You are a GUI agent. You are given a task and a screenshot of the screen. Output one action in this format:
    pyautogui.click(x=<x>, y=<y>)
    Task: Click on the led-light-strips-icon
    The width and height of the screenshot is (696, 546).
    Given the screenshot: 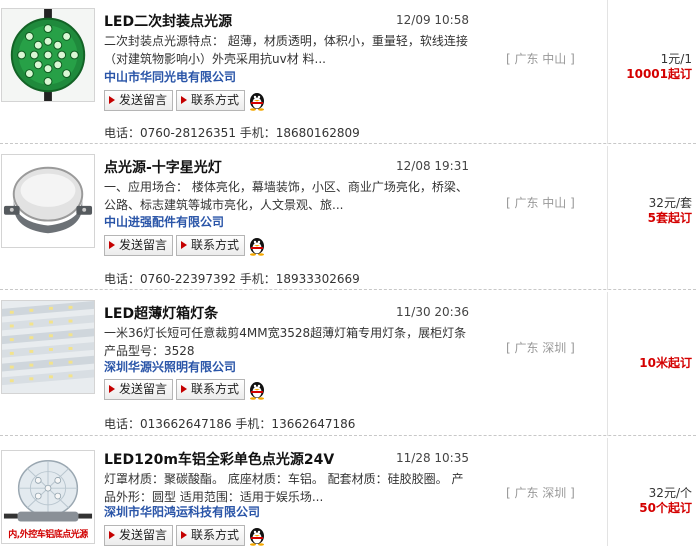 What is the action you would take?
    pyautogui.click(x=48, y=347)
    